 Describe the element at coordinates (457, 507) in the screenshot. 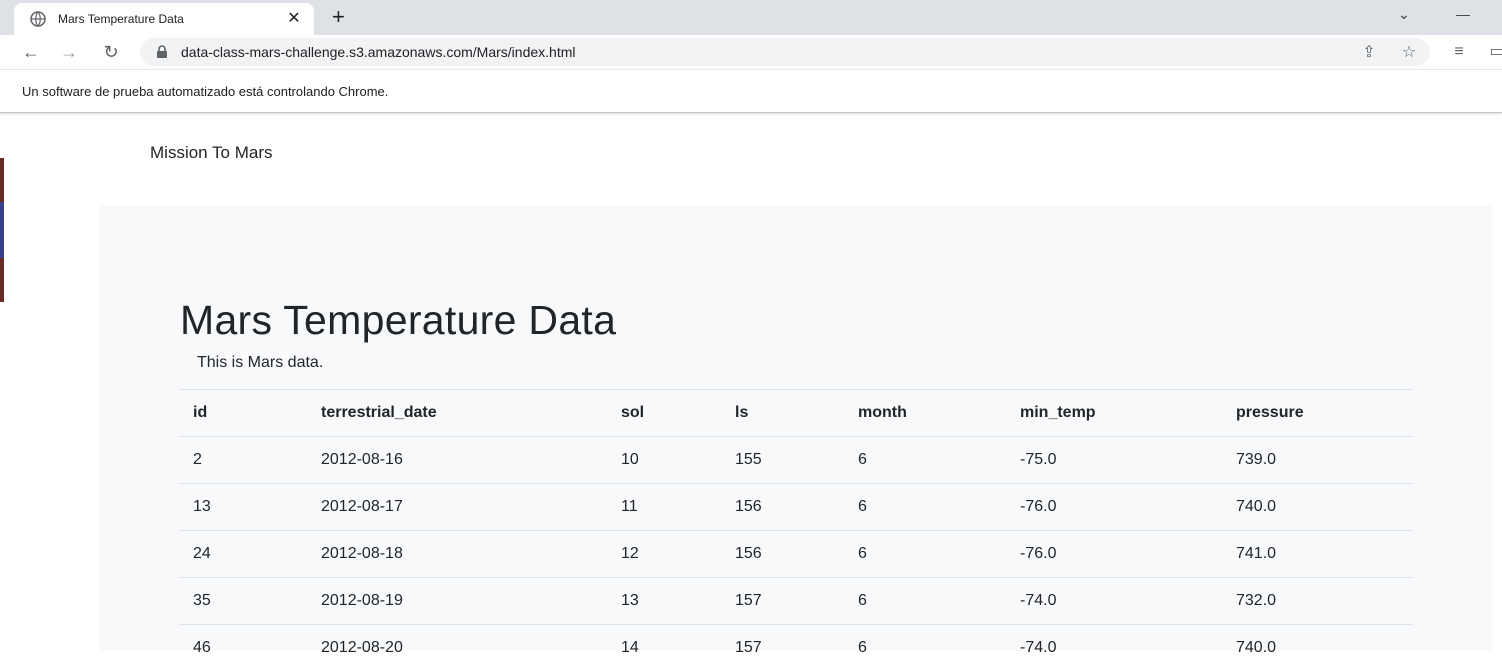

I see `table-cell: 2012-08-17` at that location.